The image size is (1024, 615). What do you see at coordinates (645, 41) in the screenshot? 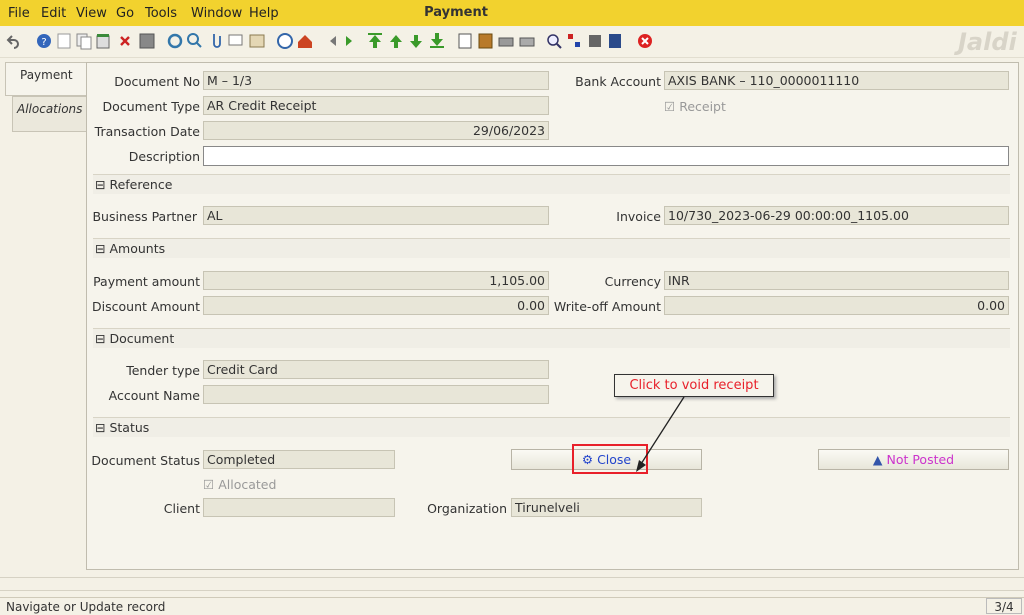
I see `exit-icon` at bounding box center [645, 41].